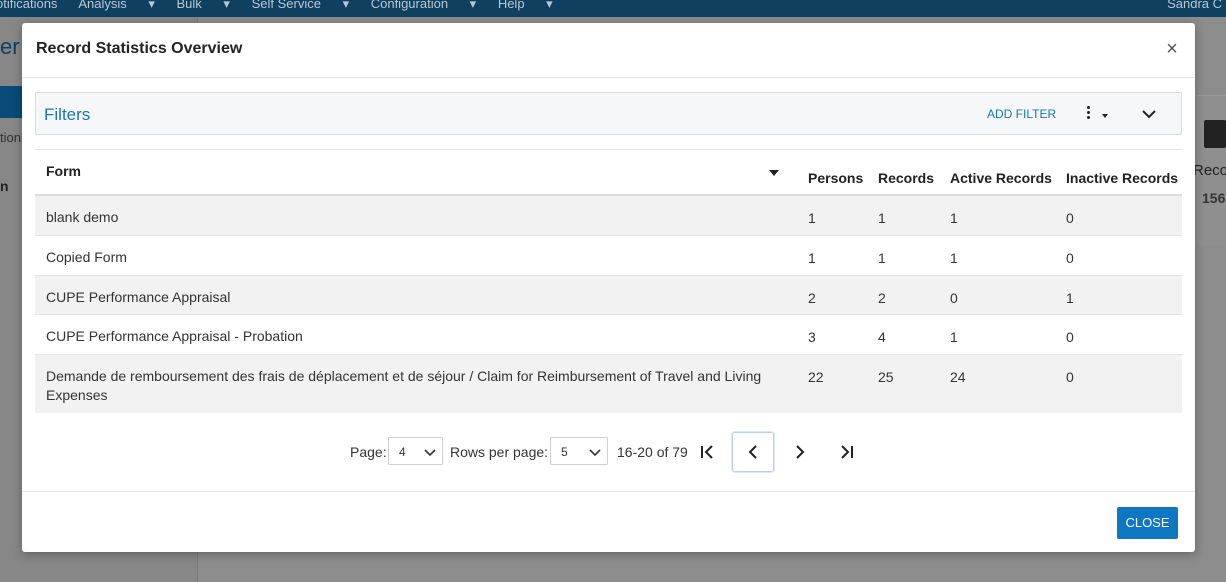  What do you see at coordinates (1021, 114) in the screenshot?
I see `add-filter-button: ADD FILTER` at bounding box center [1021, 114].